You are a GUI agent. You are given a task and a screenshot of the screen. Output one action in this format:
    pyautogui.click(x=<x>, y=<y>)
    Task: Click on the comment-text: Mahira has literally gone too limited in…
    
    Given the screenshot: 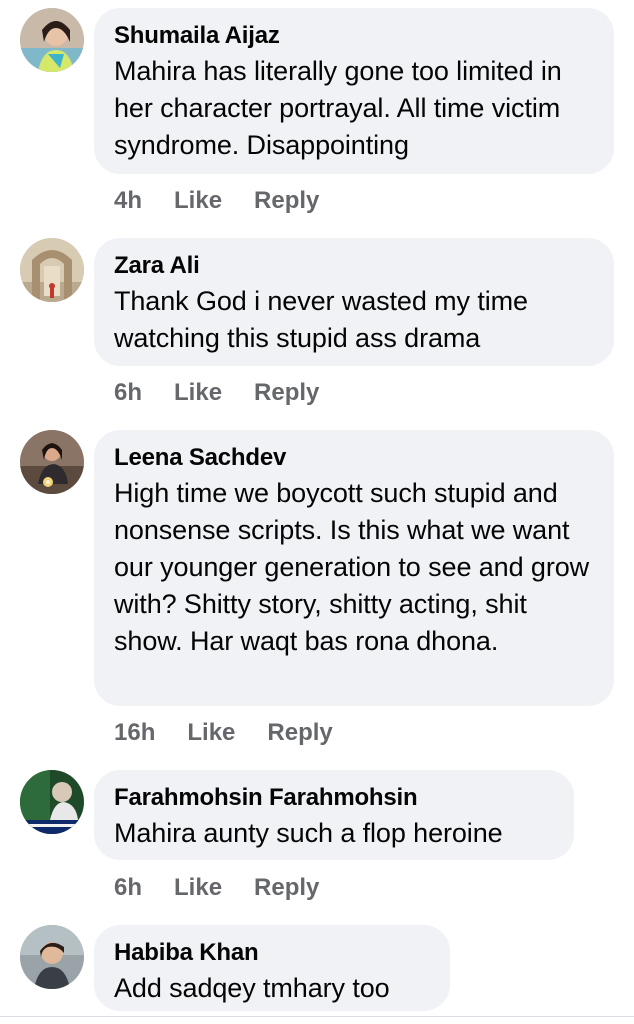 What is the action you would take?
    pyautogui.click(x=338, y=108)
    